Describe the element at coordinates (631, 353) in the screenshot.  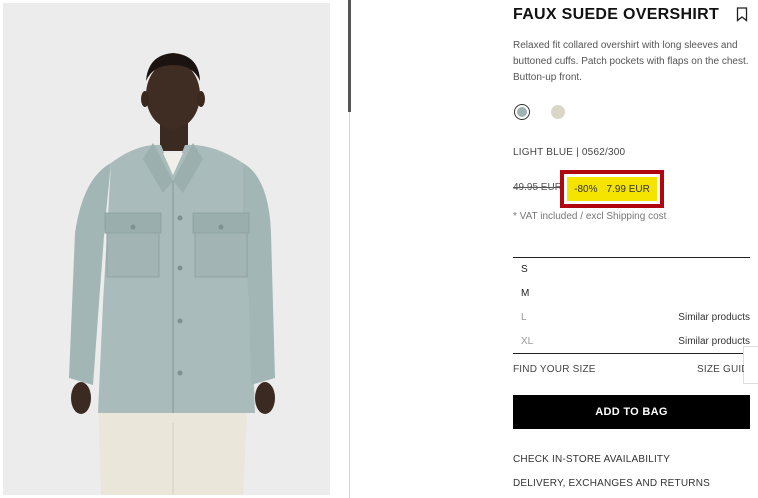
I see `size-list-bottom-rule` at that location.